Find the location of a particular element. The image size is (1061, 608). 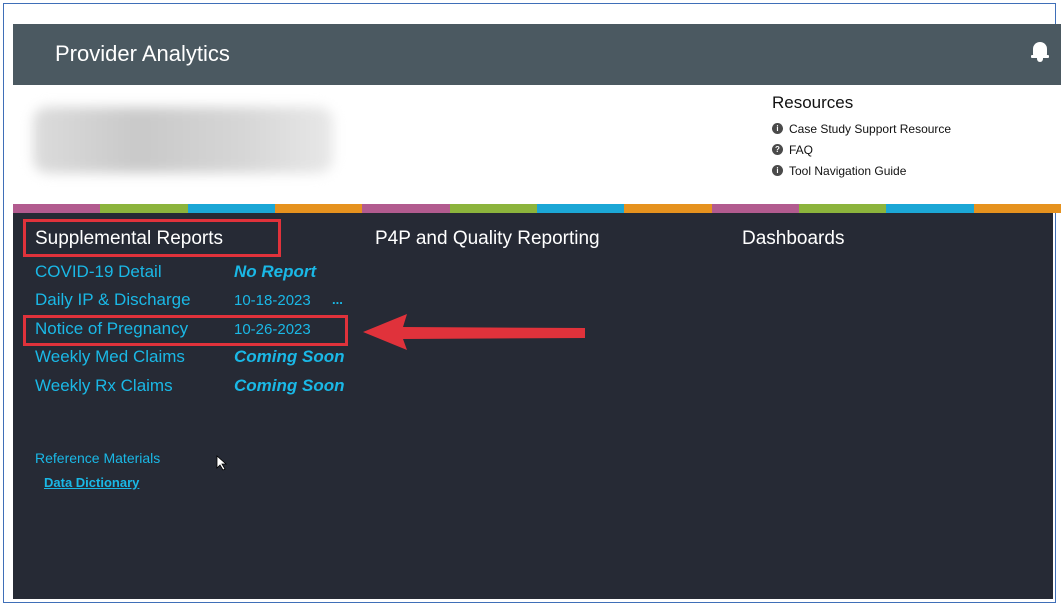

resource-label: Case Study Support Resource is located at coordinates (870, 128).